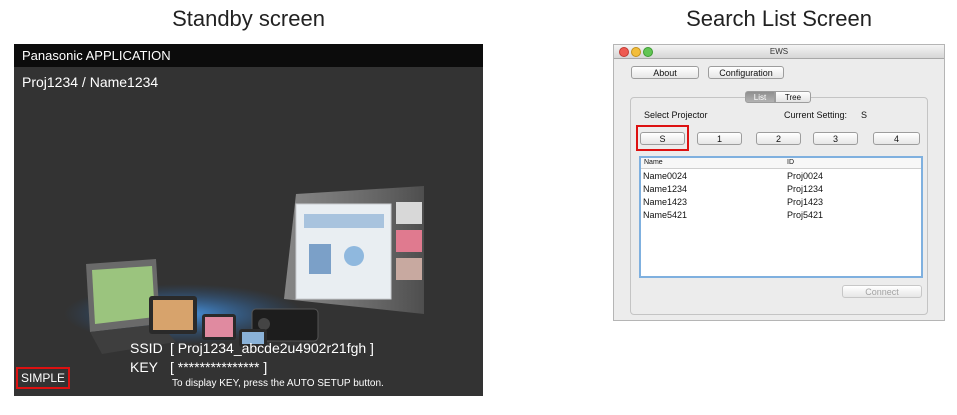 This screenshot has height=415, width=957. I want to click on standby-screen-caption: Standby screen, so click(248, 18).